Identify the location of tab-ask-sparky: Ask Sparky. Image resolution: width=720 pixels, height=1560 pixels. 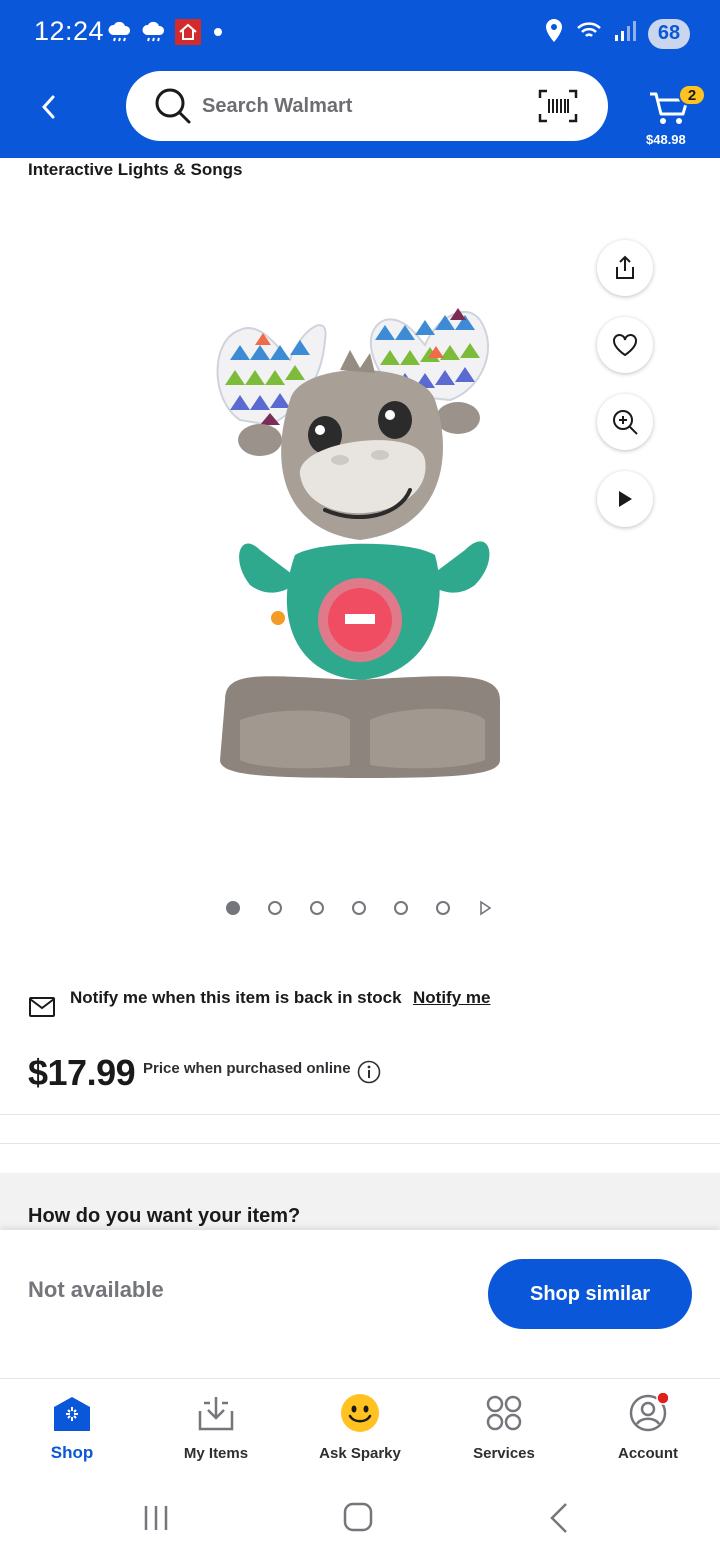
(360, 1428).